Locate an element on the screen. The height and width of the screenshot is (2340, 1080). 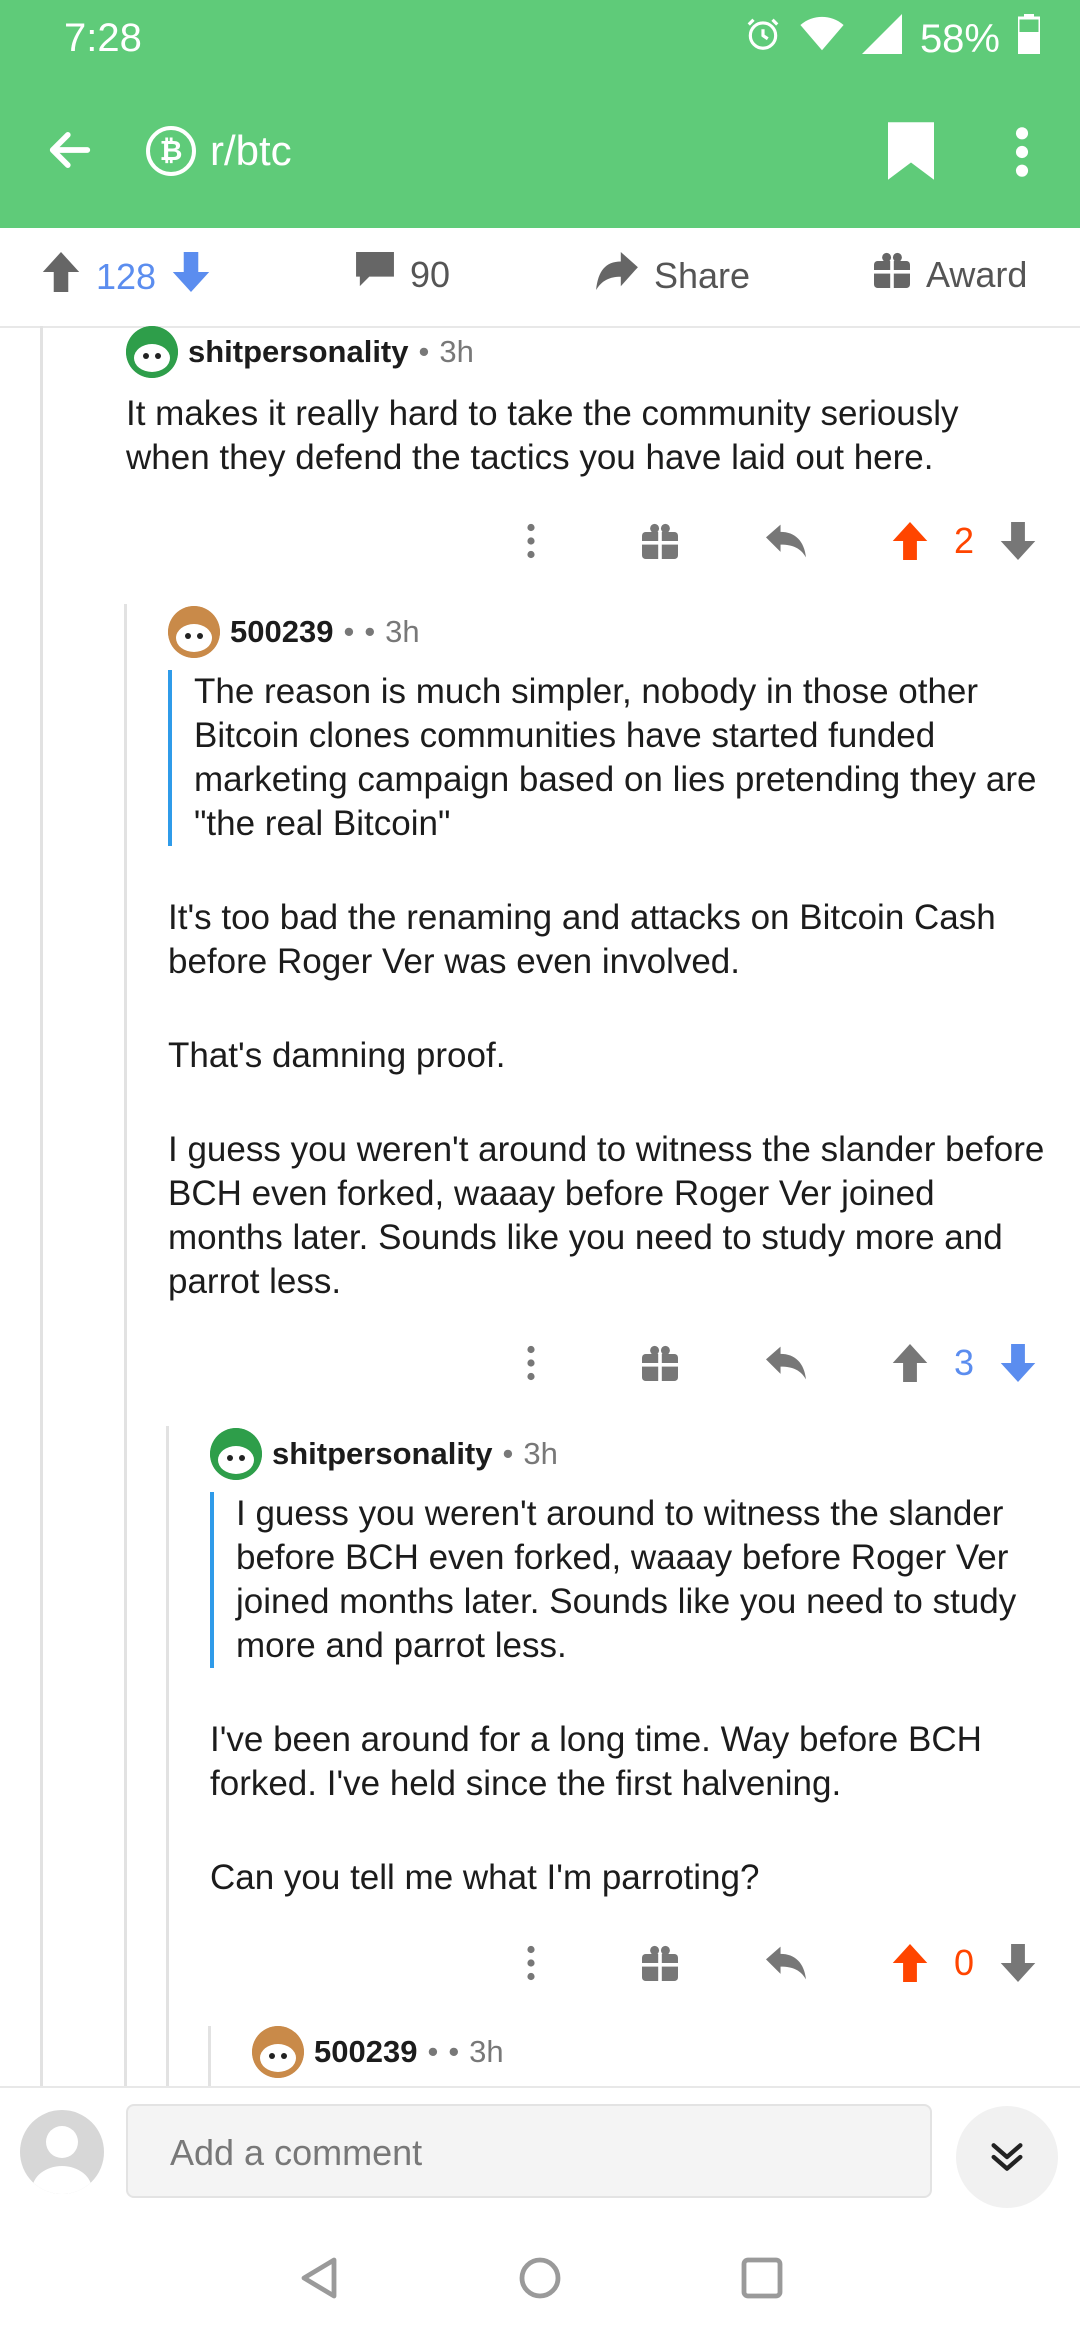
system-nav-bar is located at coordinates (540, 2278).